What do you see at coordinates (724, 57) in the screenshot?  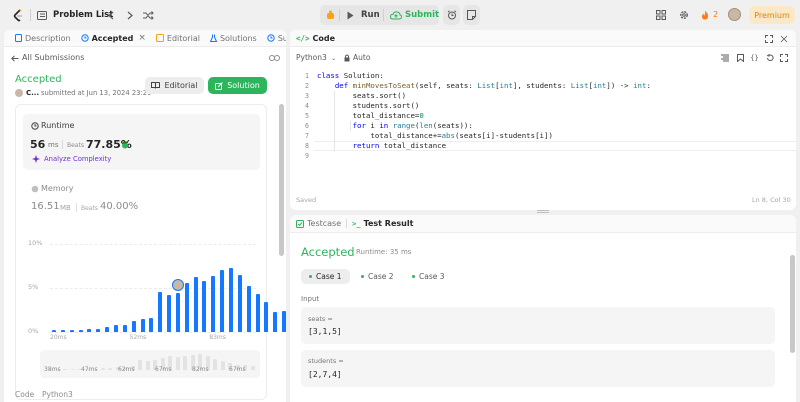 I see `format-align-icon` at bounding box center [724, 57].